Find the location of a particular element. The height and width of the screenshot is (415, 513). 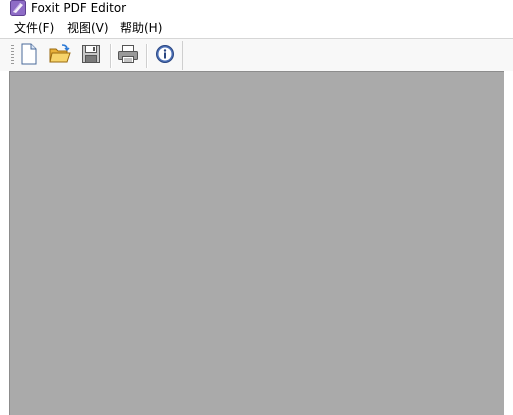

menu-view: 视图(V) is located at coordinates (88, 28).